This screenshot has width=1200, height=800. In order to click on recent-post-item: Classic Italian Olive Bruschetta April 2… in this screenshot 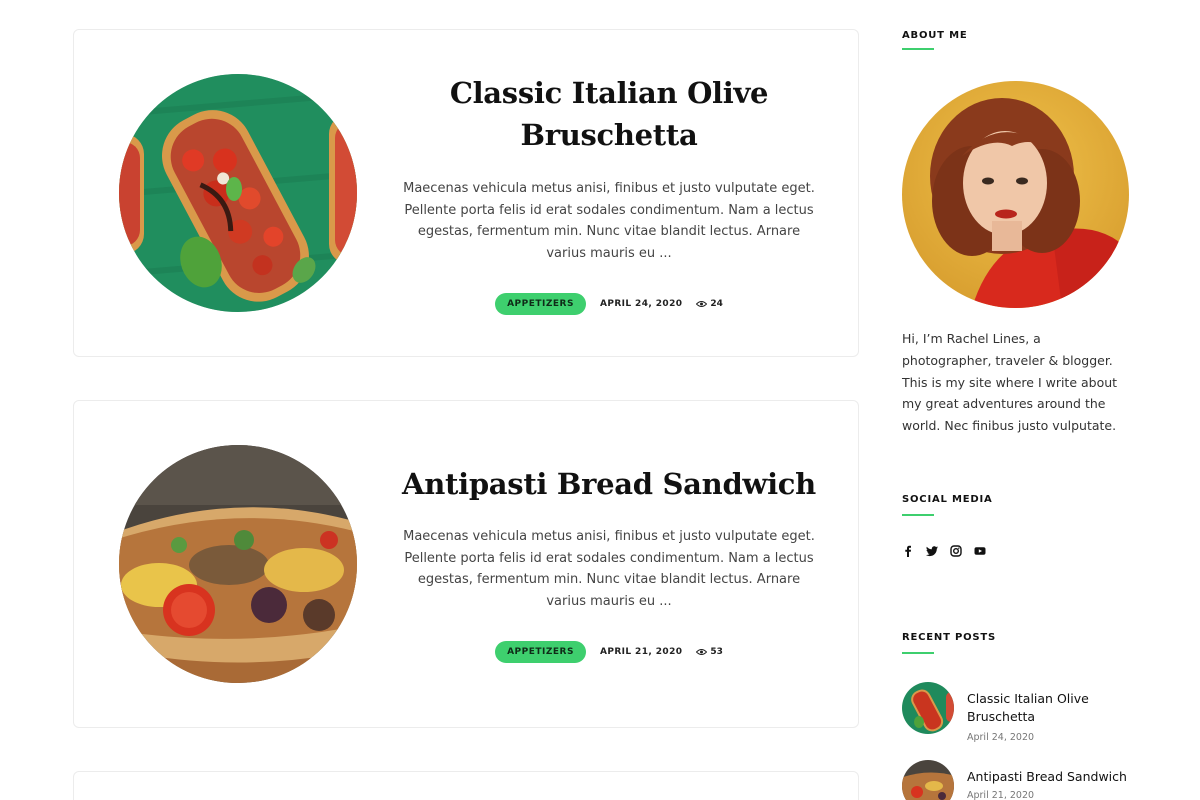, I will do `click(1032, 712)`.